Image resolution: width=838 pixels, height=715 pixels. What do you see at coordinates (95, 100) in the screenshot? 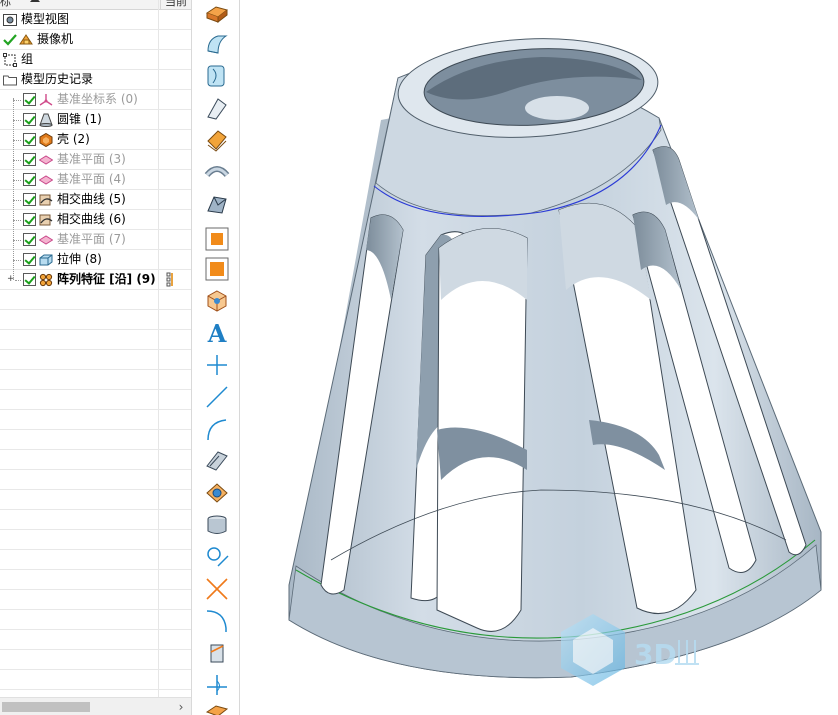
I see `tree-item-datum-csys: 基准坐标系 (0)` at bounding box center [95, 100].